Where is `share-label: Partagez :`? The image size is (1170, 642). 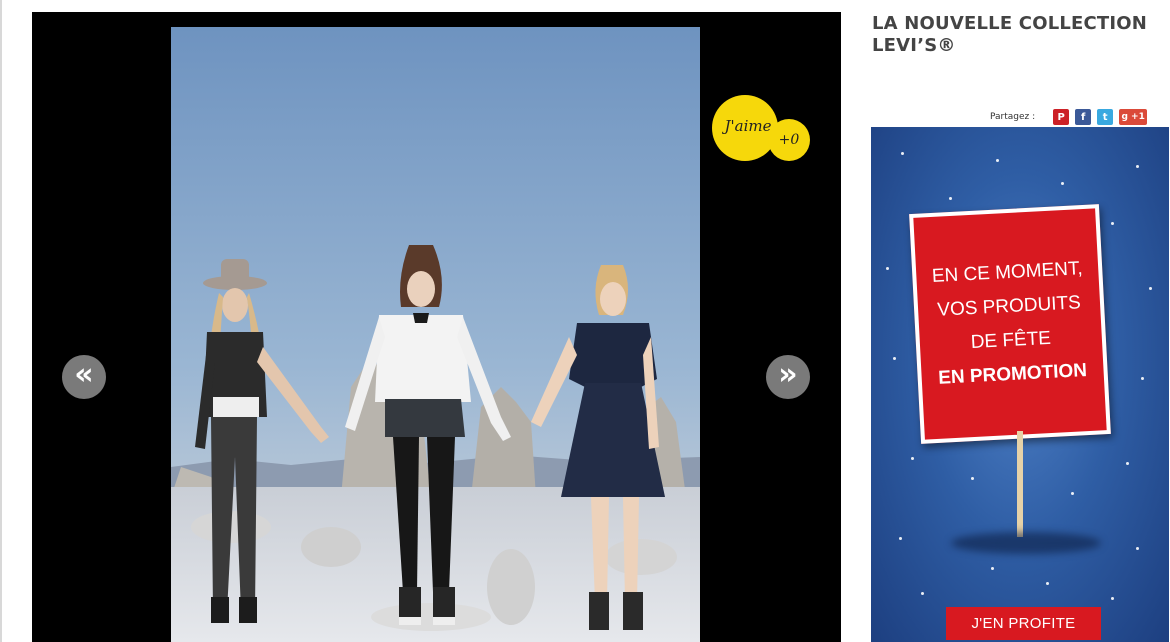 share-label: Partagez : is located at coordinates (1013, 117).